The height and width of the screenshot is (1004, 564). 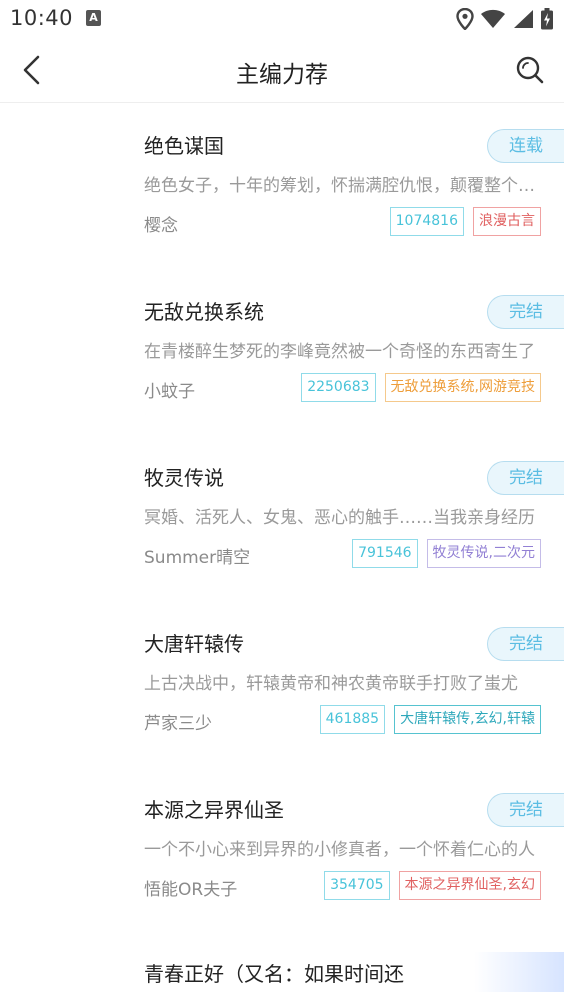 What do you see at coordinates (93, 18) in the screenshot?
I see `notification-app-icon: A` at bounding box center [93, 18].